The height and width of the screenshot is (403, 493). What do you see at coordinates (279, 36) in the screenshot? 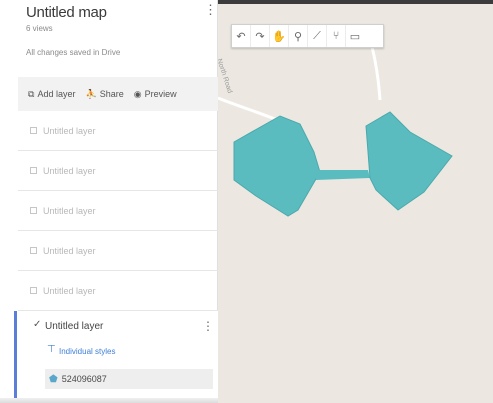
I see `hand-pan-icon: ✋` at bounding box center [279, 36].